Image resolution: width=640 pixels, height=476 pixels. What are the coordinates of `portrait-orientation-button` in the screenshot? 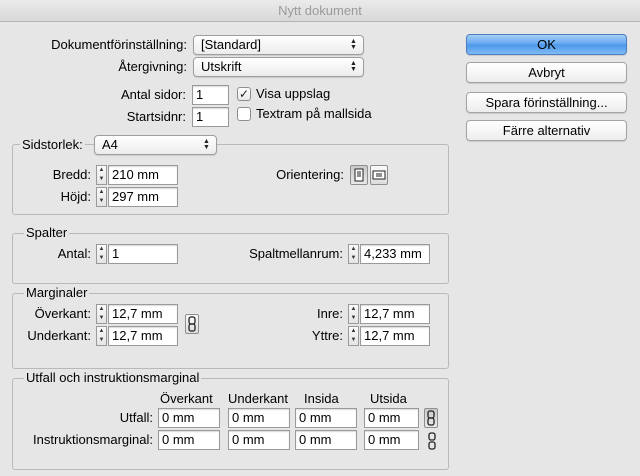 It's located at (359, 175).